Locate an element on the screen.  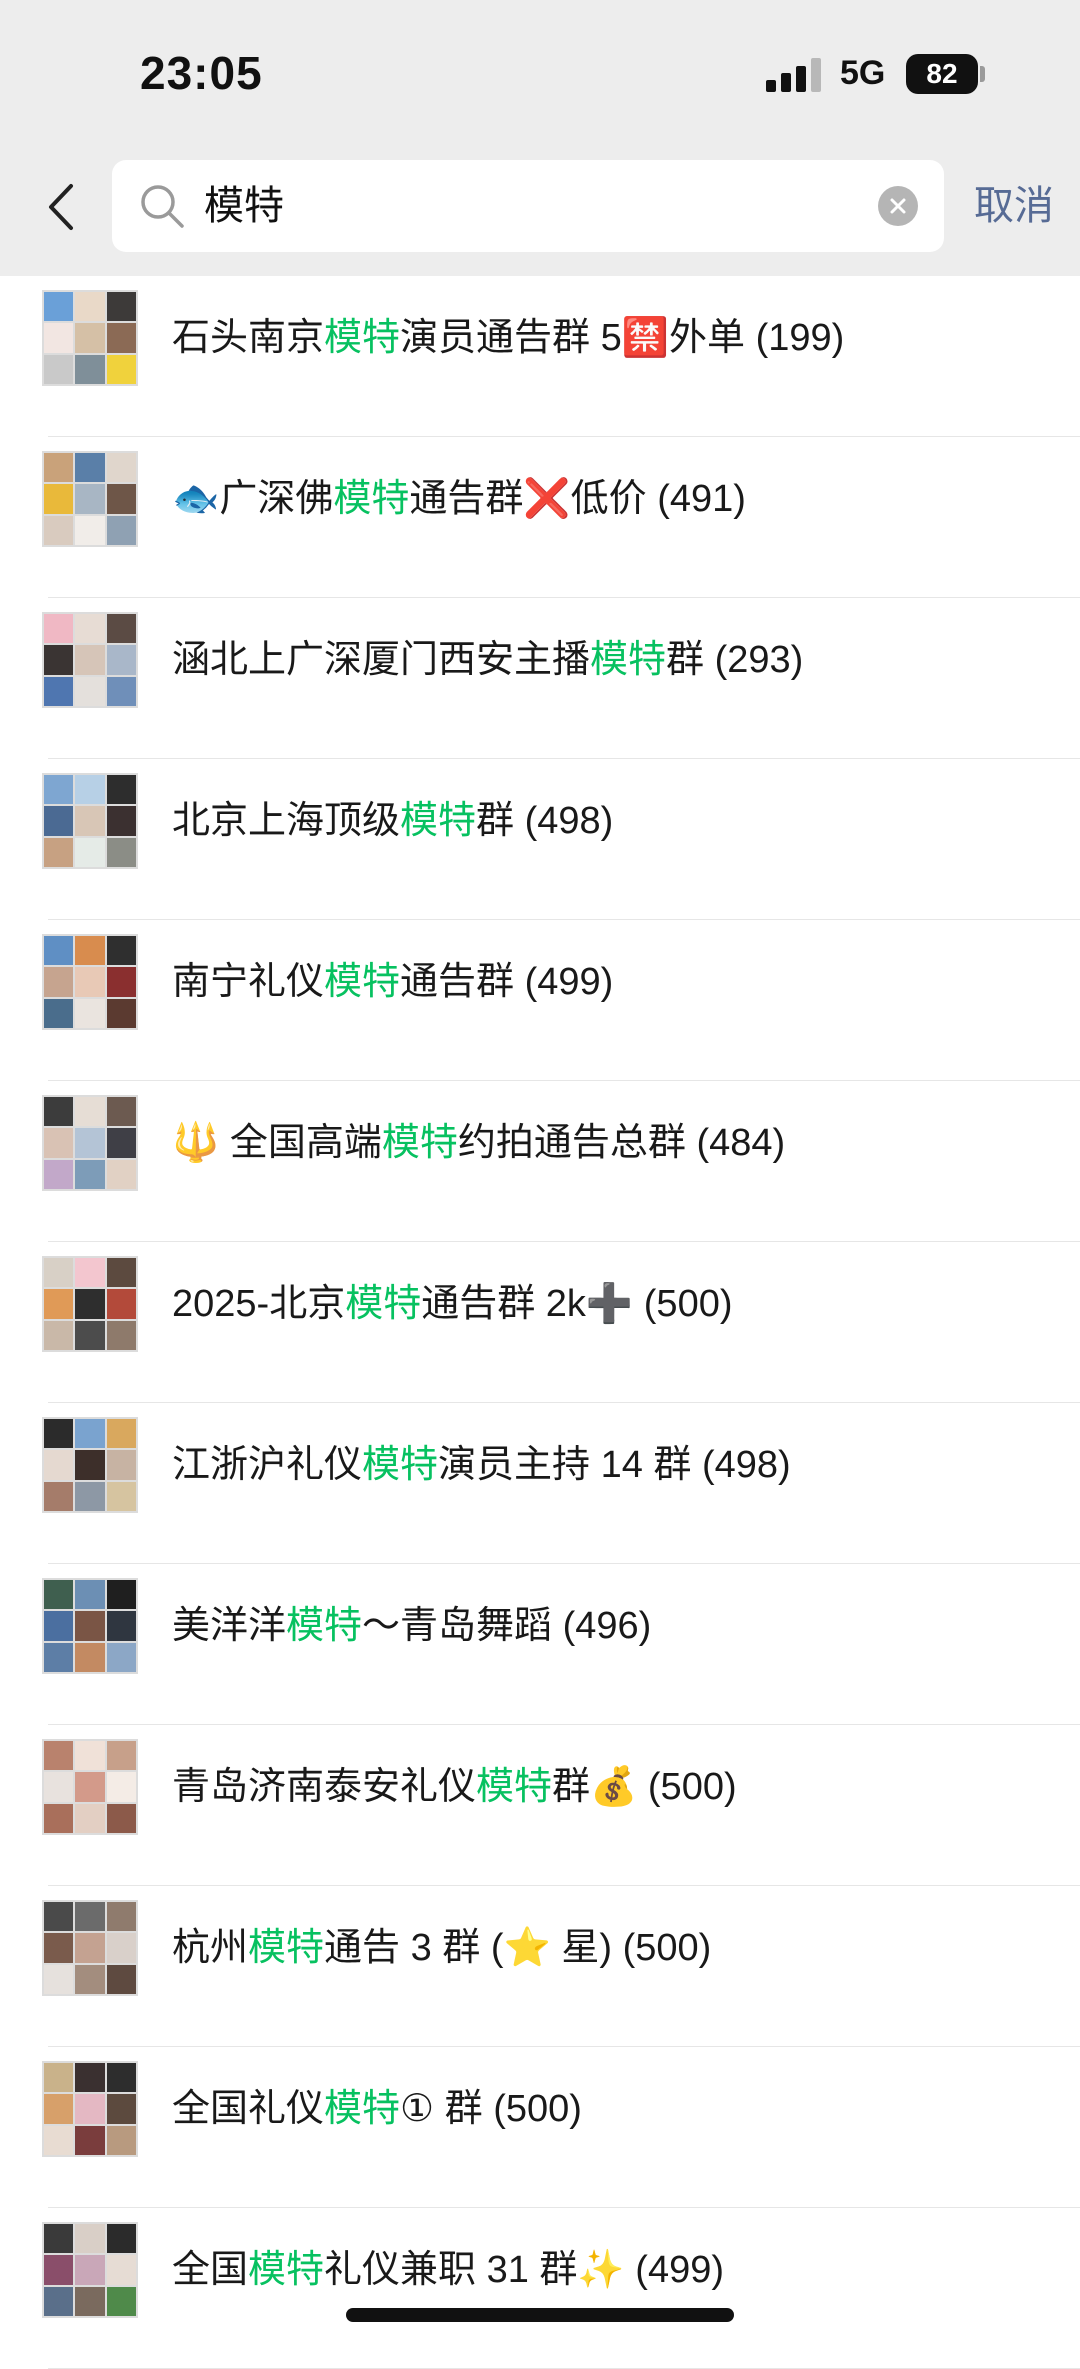
title-prefix: 美洋洋 is located at coordinates (229, 1626).